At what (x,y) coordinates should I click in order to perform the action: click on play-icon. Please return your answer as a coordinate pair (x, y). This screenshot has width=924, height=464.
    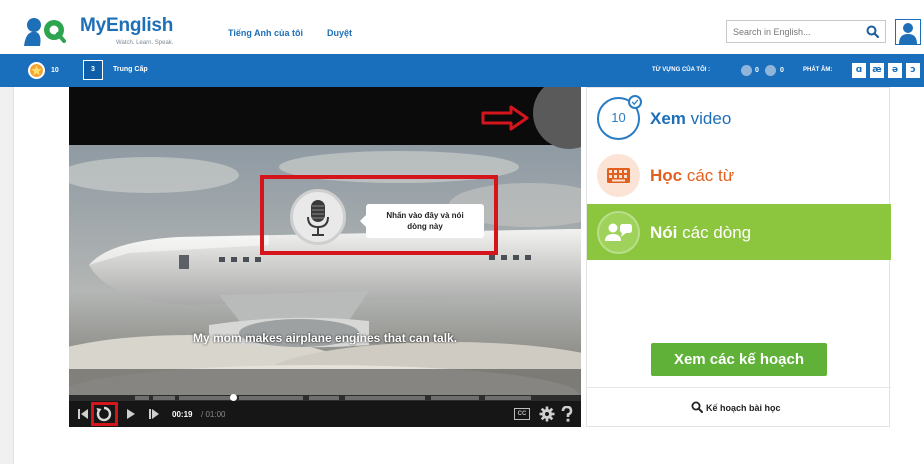
    Looking at the image, I should click on (131, 414).